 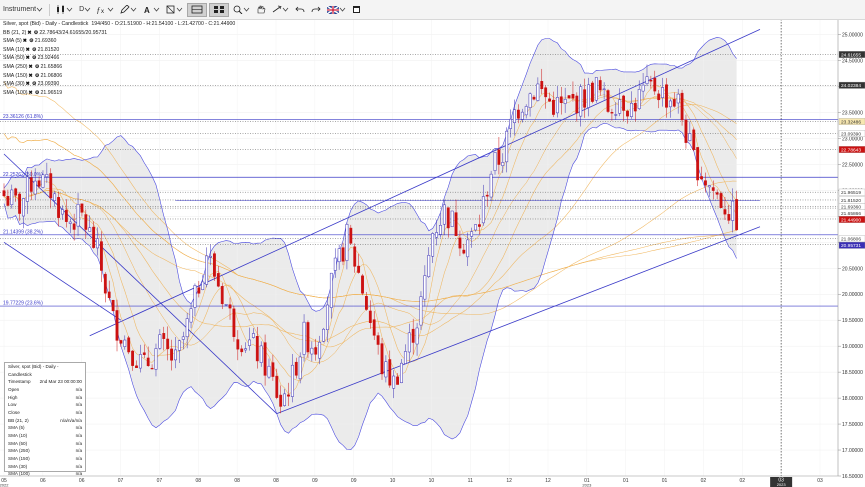 I want to click on x-tick-label: 07, so click(x=121, y=481).